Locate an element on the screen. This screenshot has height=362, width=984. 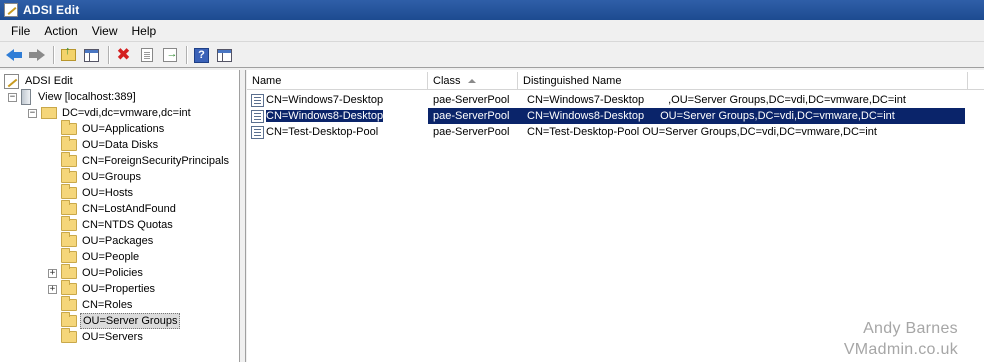
adsi-edit-app-icon is located at coordinates (11, 10).